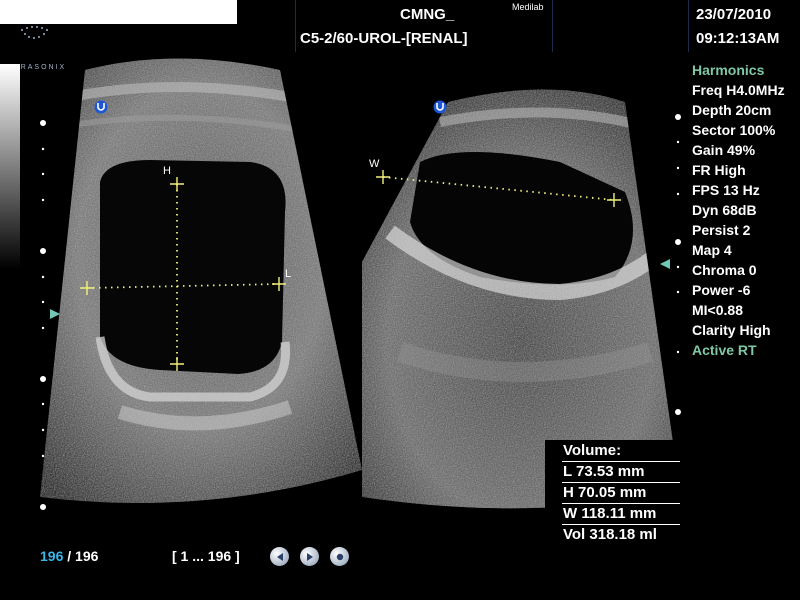  I want to click on frame-counter: 196 / 196, so click(69, 556).